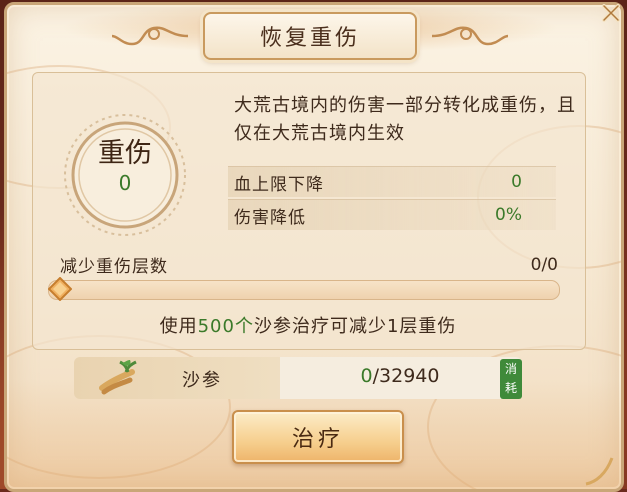 The image size is (627, 492). Describe the element at coordinates (510, 369) in the screenshot. I see `consume-tag-1: 消` at that location.